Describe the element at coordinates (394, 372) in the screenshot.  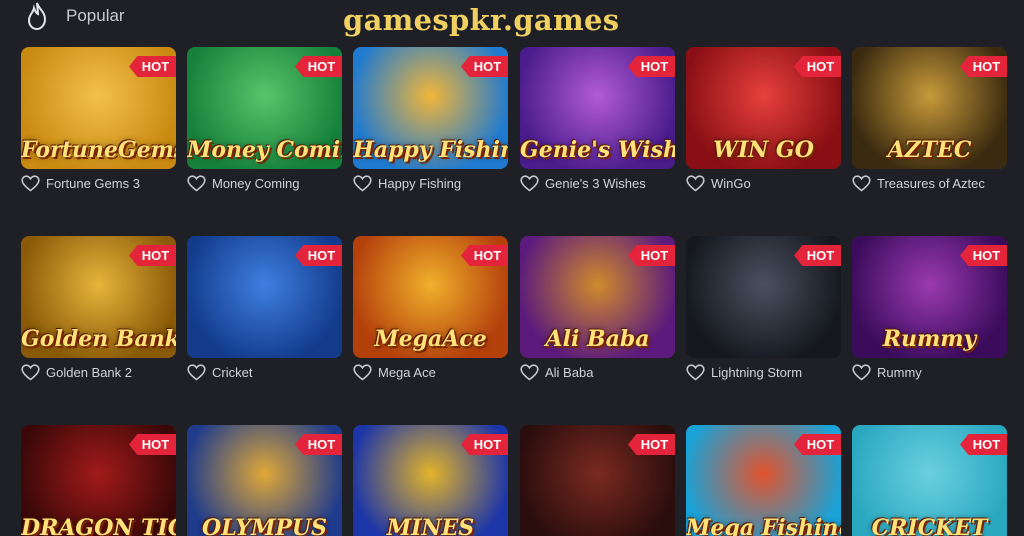
I see `game-meta: Mega Ace` at that location.